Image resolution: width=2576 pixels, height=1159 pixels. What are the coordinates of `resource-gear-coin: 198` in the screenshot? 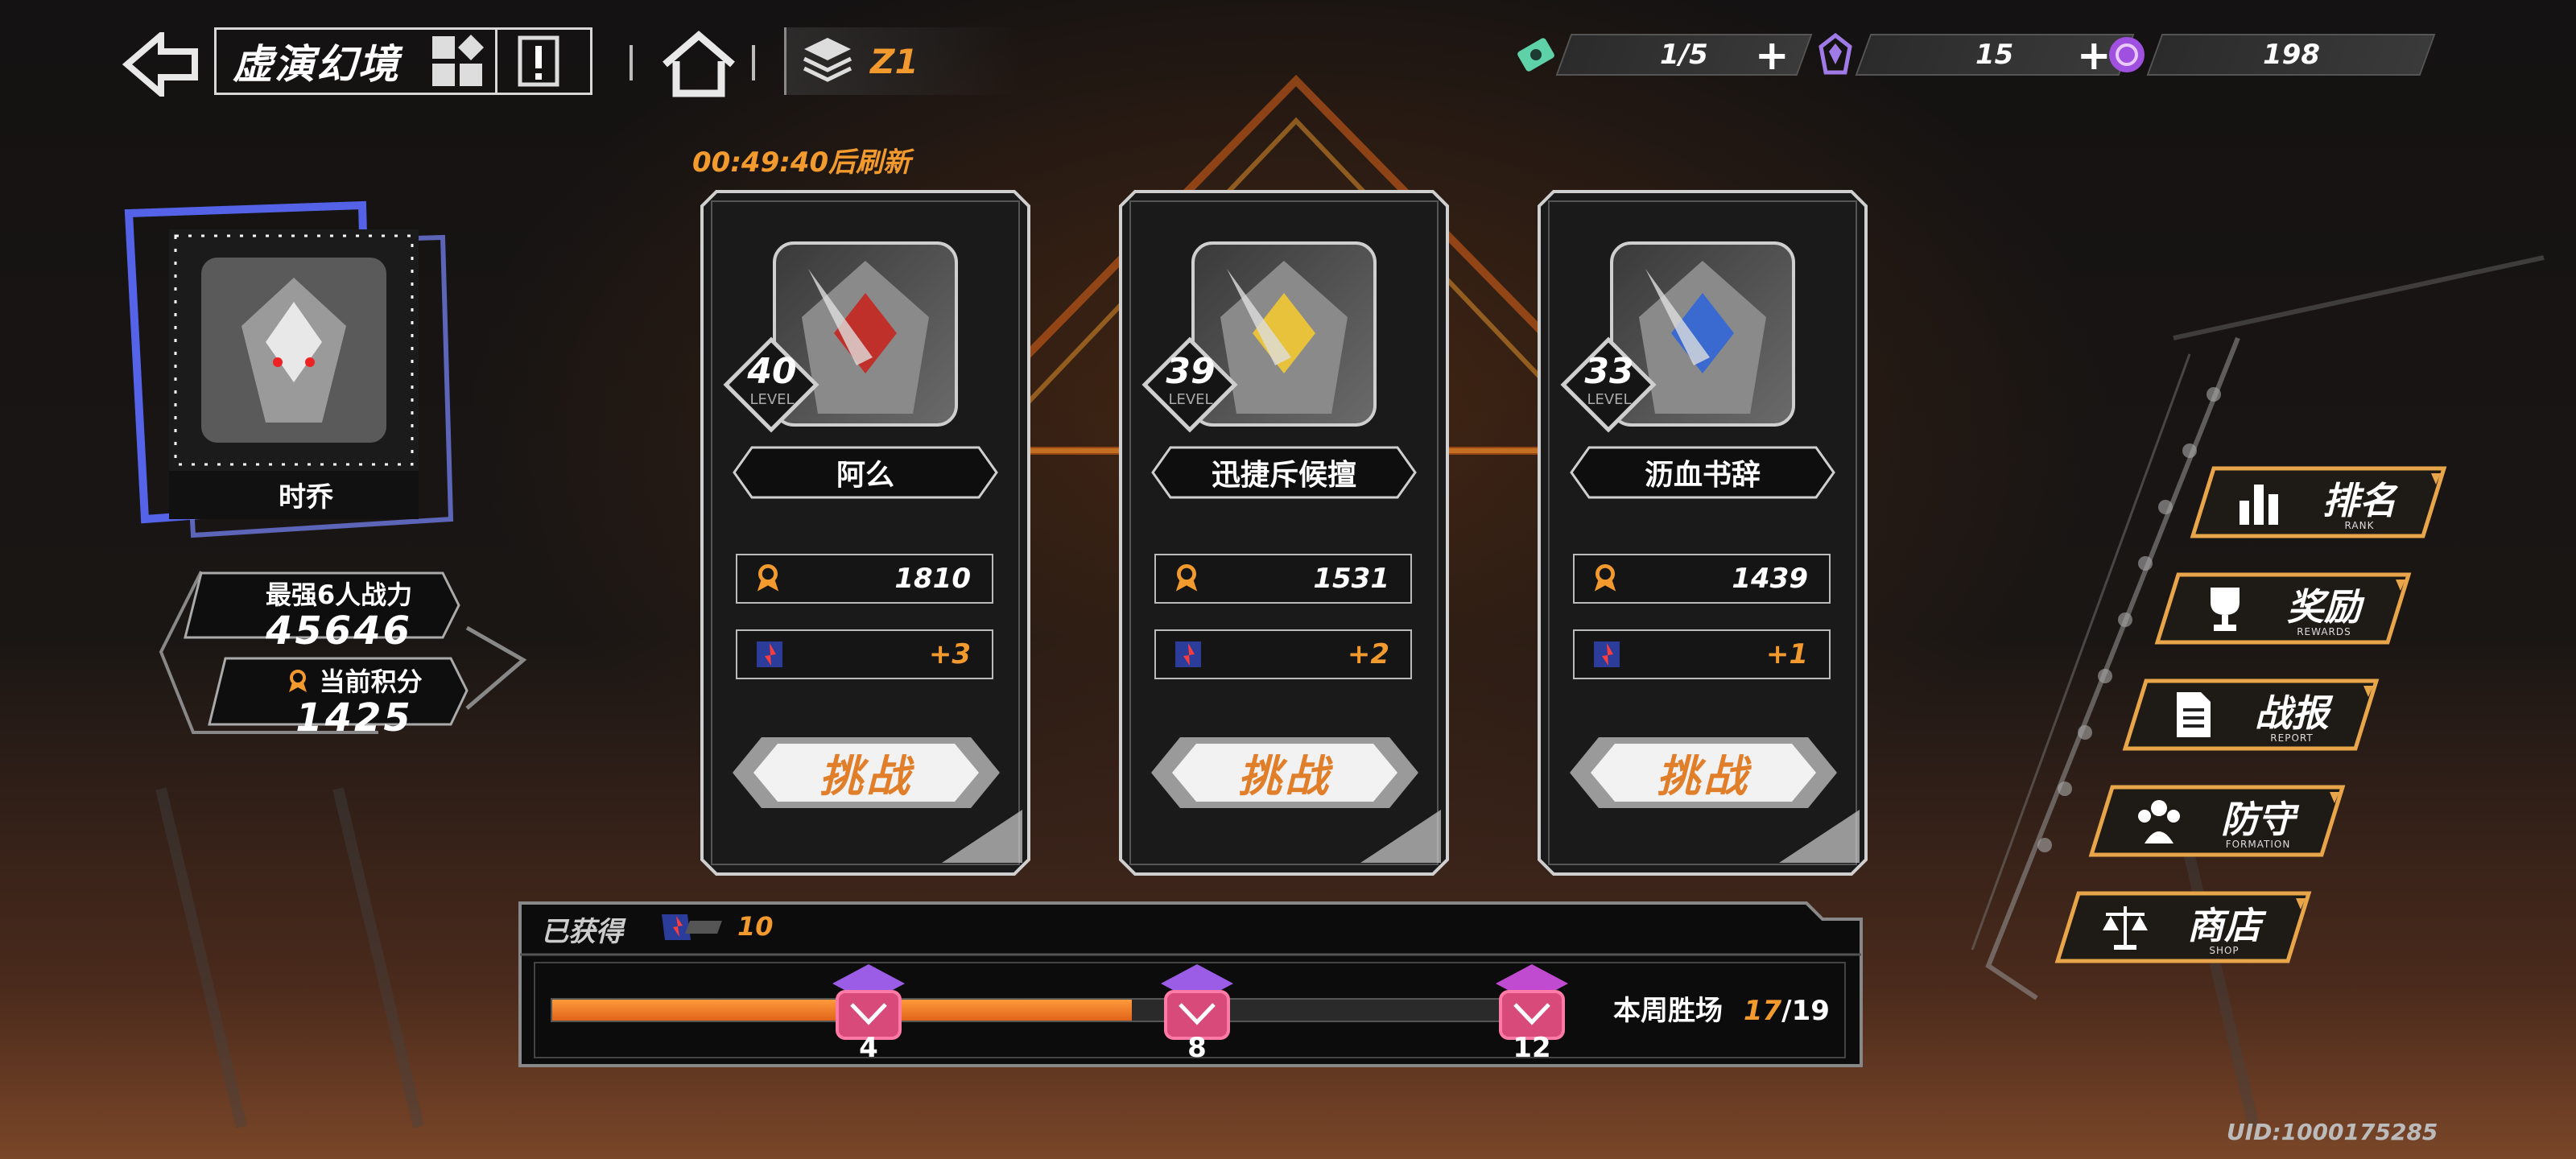 It's located at (2270, 55).